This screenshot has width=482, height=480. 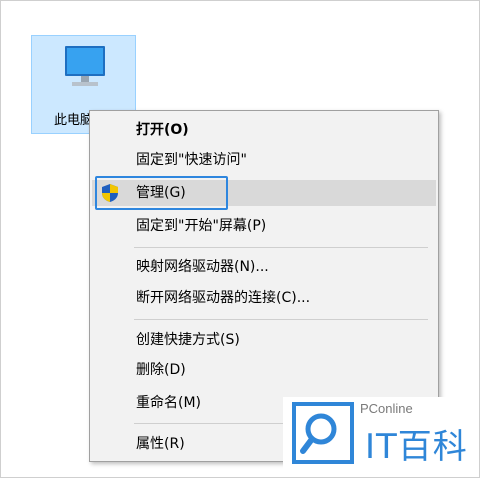 I want to click on monitor-icon, so click(x=85, y=66).